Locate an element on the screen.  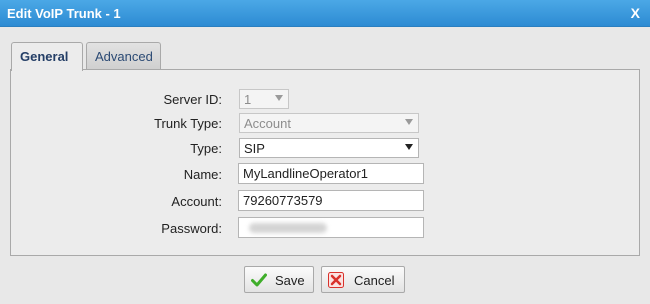
checkmark-icon is located at coordinates (259, 280).